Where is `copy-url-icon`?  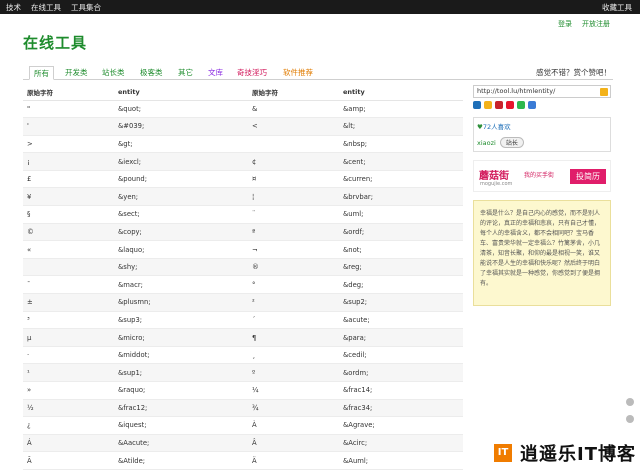
copy-url-icon is located at coordinates (604, 92).